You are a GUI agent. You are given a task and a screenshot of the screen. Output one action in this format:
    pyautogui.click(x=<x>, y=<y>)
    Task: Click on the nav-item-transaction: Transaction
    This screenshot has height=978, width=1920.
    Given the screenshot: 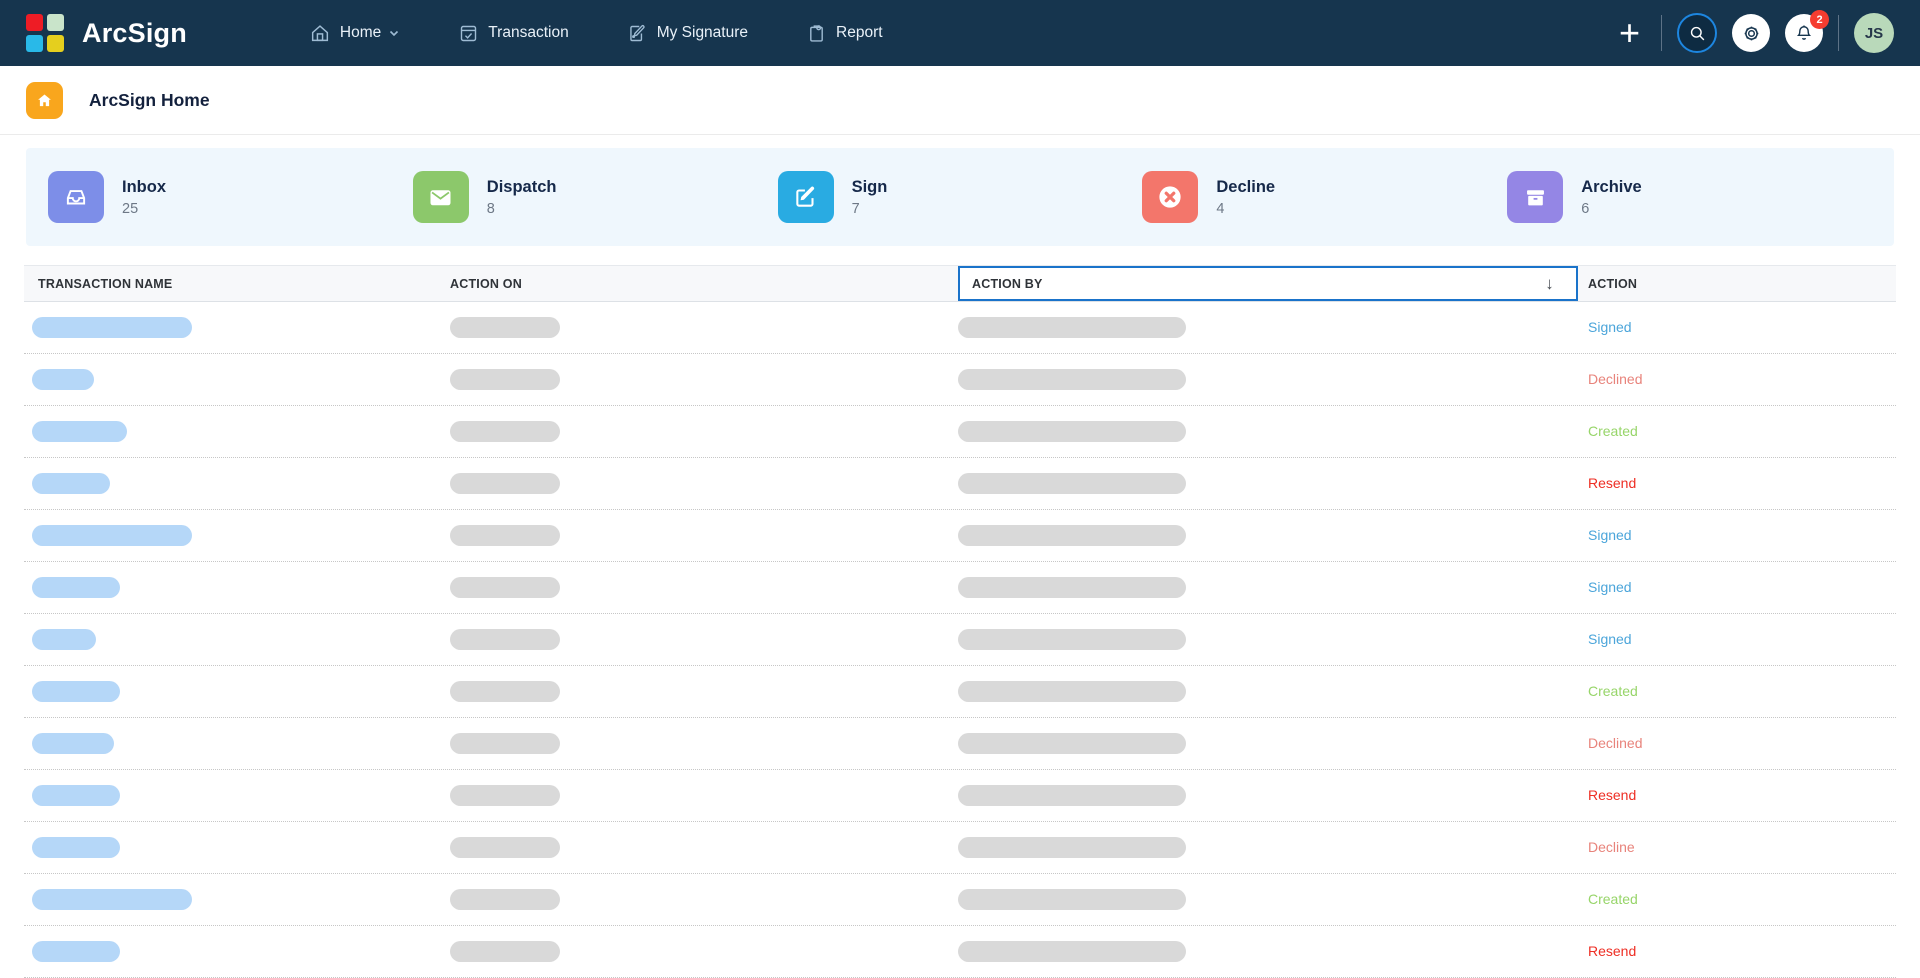 What is the action you would take?
    pyautogui.click(x=513, y=33)
    